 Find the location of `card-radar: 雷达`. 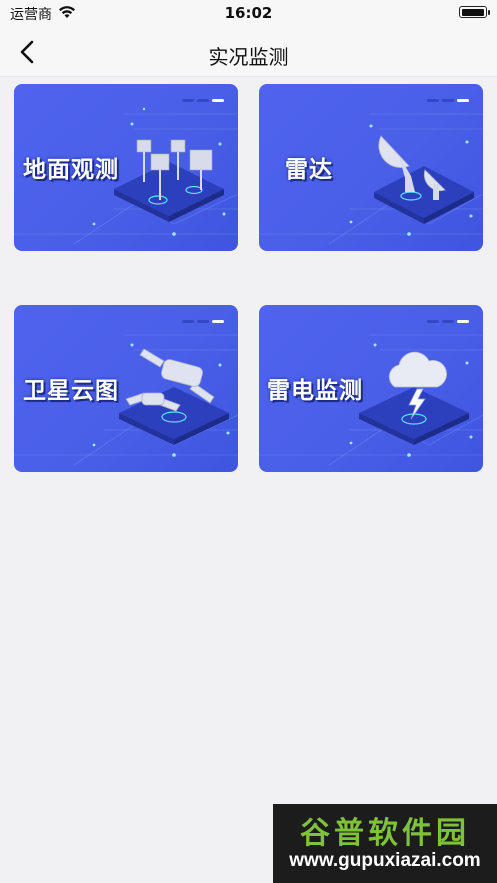

card-radar: 雷达 is located at coordinates (371, 167).